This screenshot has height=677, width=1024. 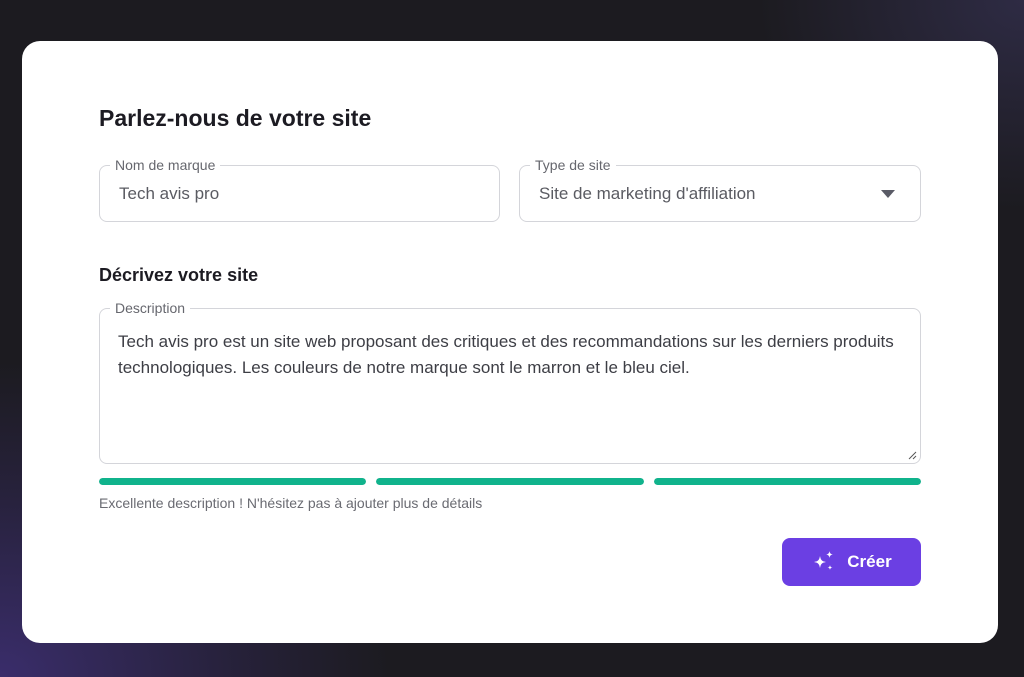 I want to click on description-quality-meter, so click(x=510, y=482).